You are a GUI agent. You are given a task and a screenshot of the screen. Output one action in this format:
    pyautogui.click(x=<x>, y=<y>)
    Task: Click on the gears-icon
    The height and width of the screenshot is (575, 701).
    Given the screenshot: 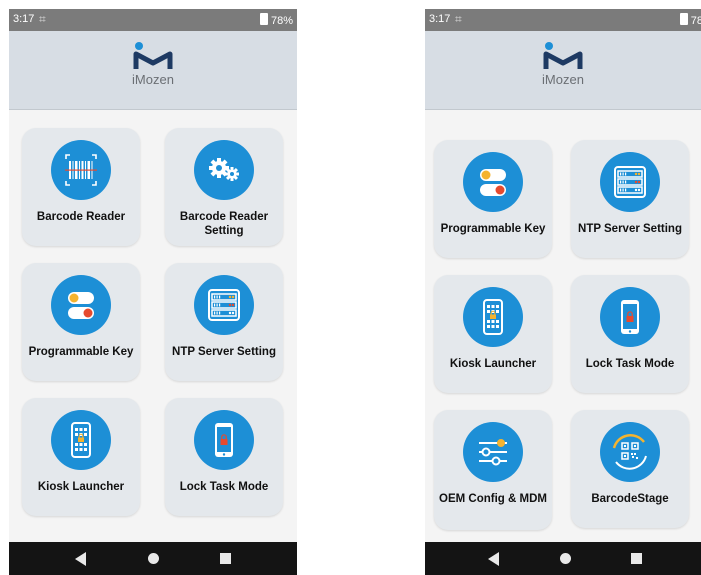 What is the action you would take?
    pyautogui.click(x=224, y=170)
    